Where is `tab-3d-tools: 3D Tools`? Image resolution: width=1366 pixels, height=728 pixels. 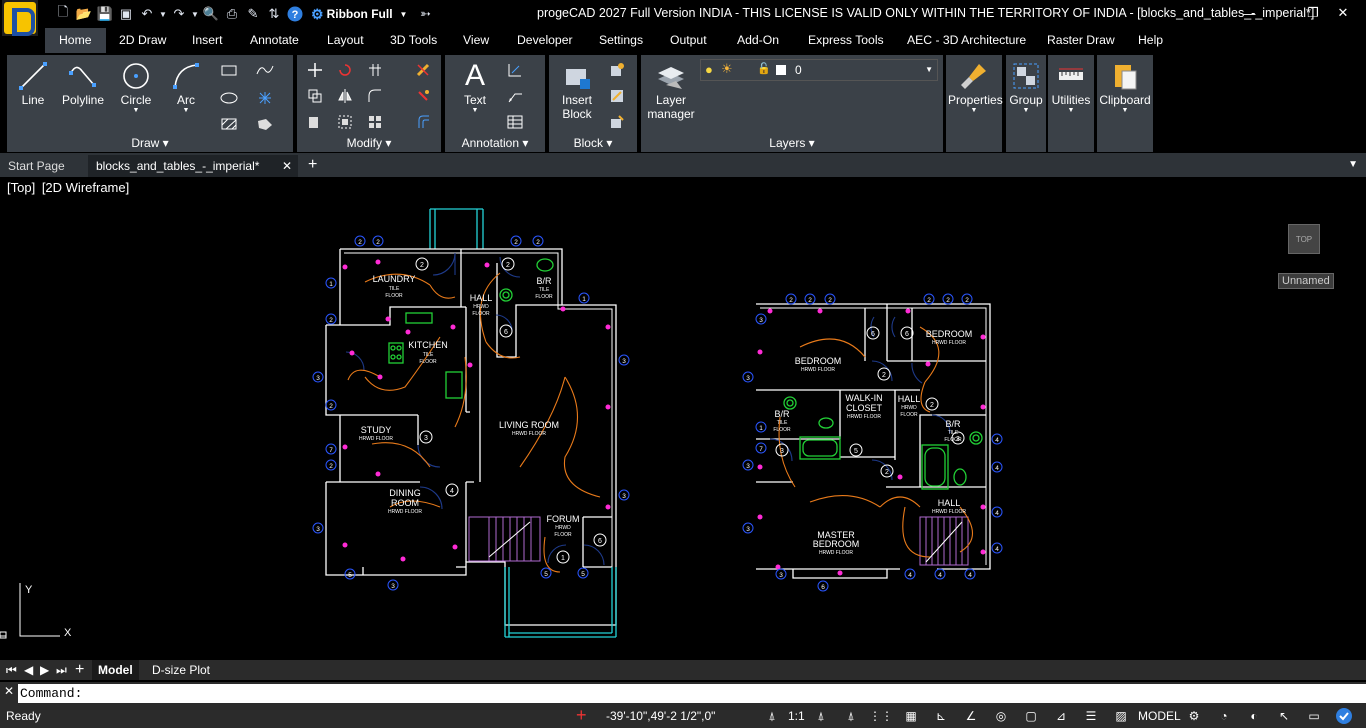
tab-3d-tools: 3D Tools is located at coordinates (413, 40).